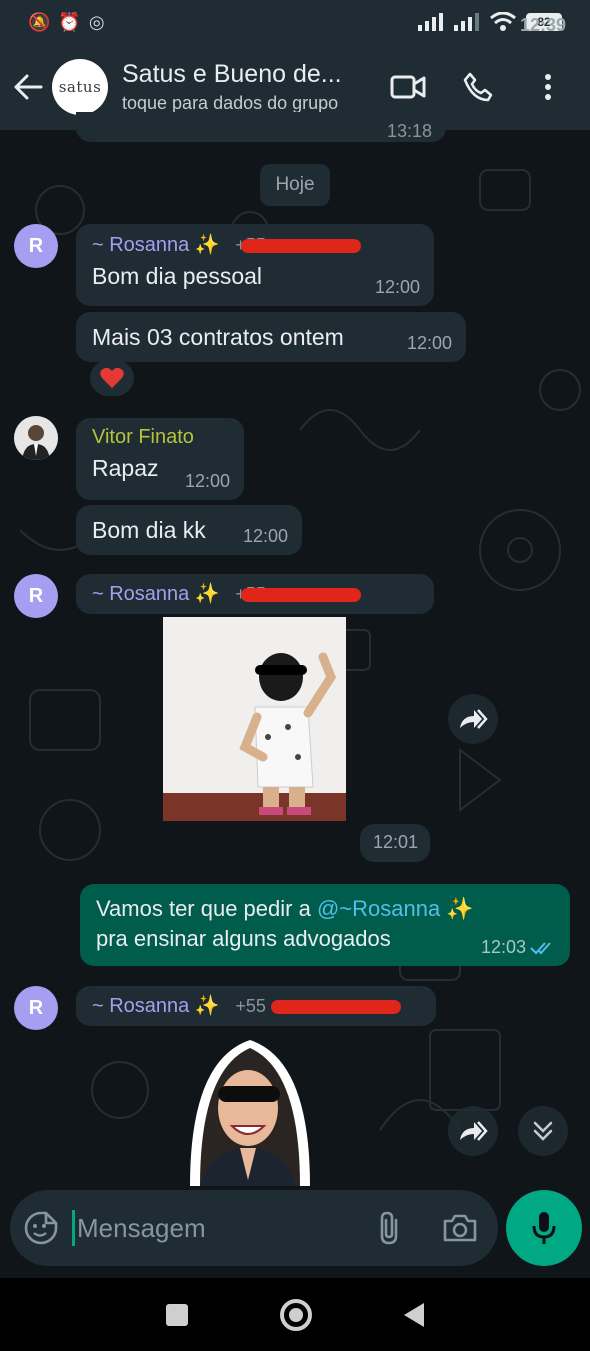 This screenshot has height=1351, width=590. What do you see at coordinates (189, 530) in the screenshot?
I see `message-bubble: Bom dia kk 12:00` at bounding box center [189, 530].